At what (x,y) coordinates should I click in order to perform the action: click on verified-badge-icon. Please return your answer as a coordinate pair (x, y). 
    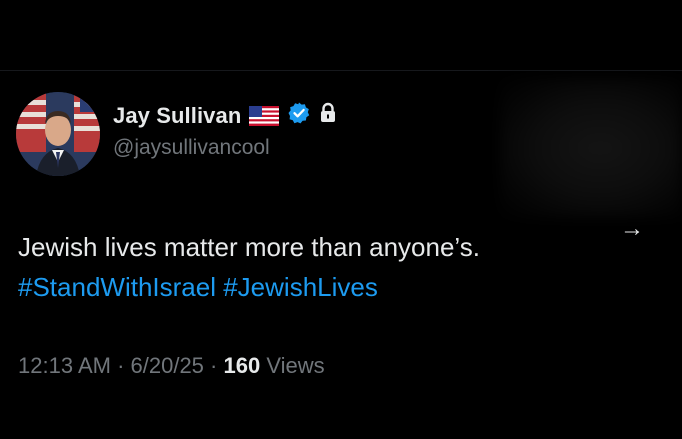
    Looking at the image, I should click on (299, 115).